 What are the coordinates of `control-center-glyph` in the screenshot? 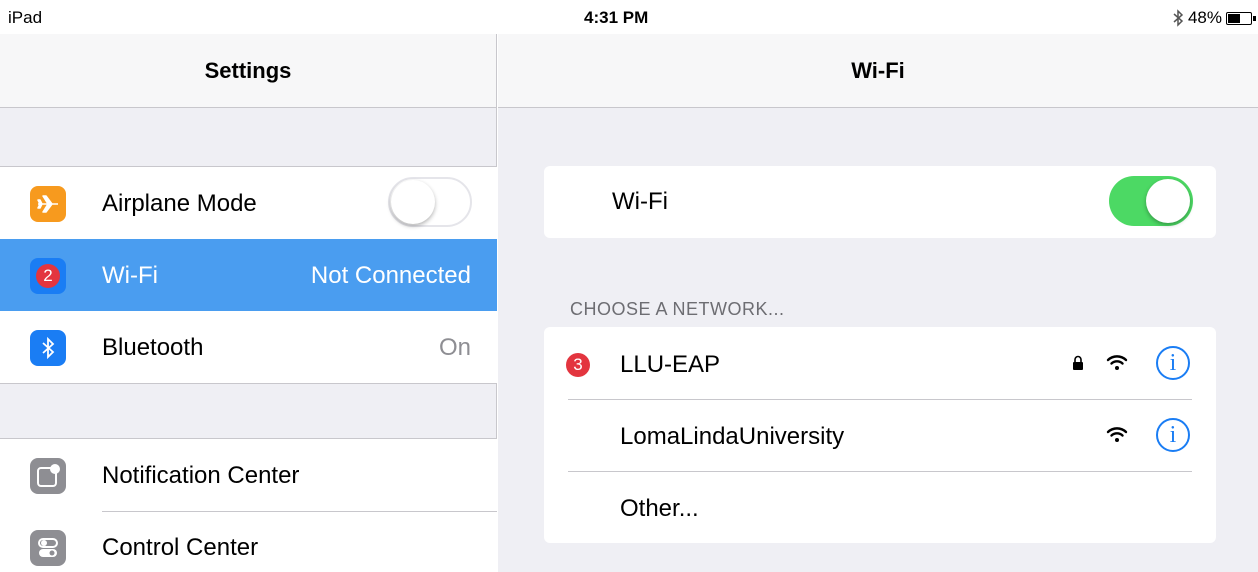 It's located at (48, 547).